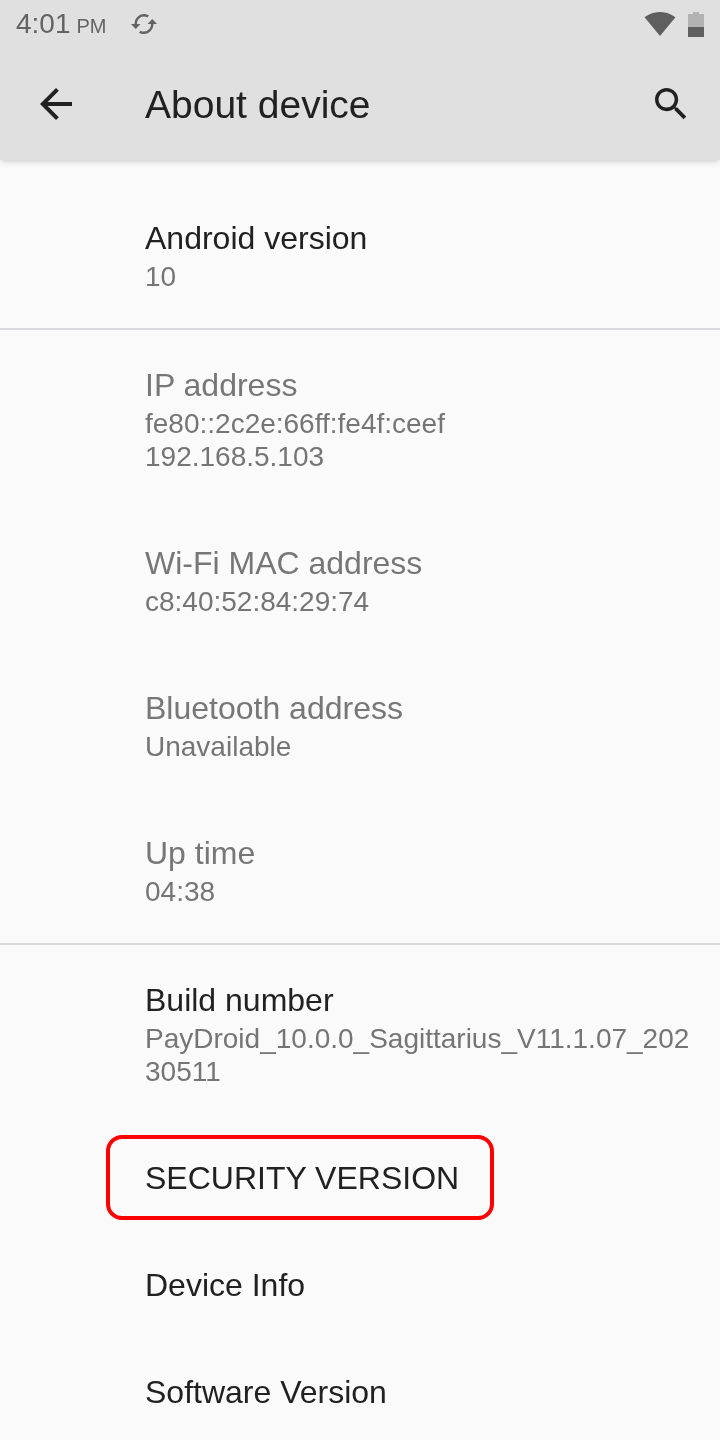 This screenshot has width=720, height=1440. I want to click on sync-icon, so click(143, 24).